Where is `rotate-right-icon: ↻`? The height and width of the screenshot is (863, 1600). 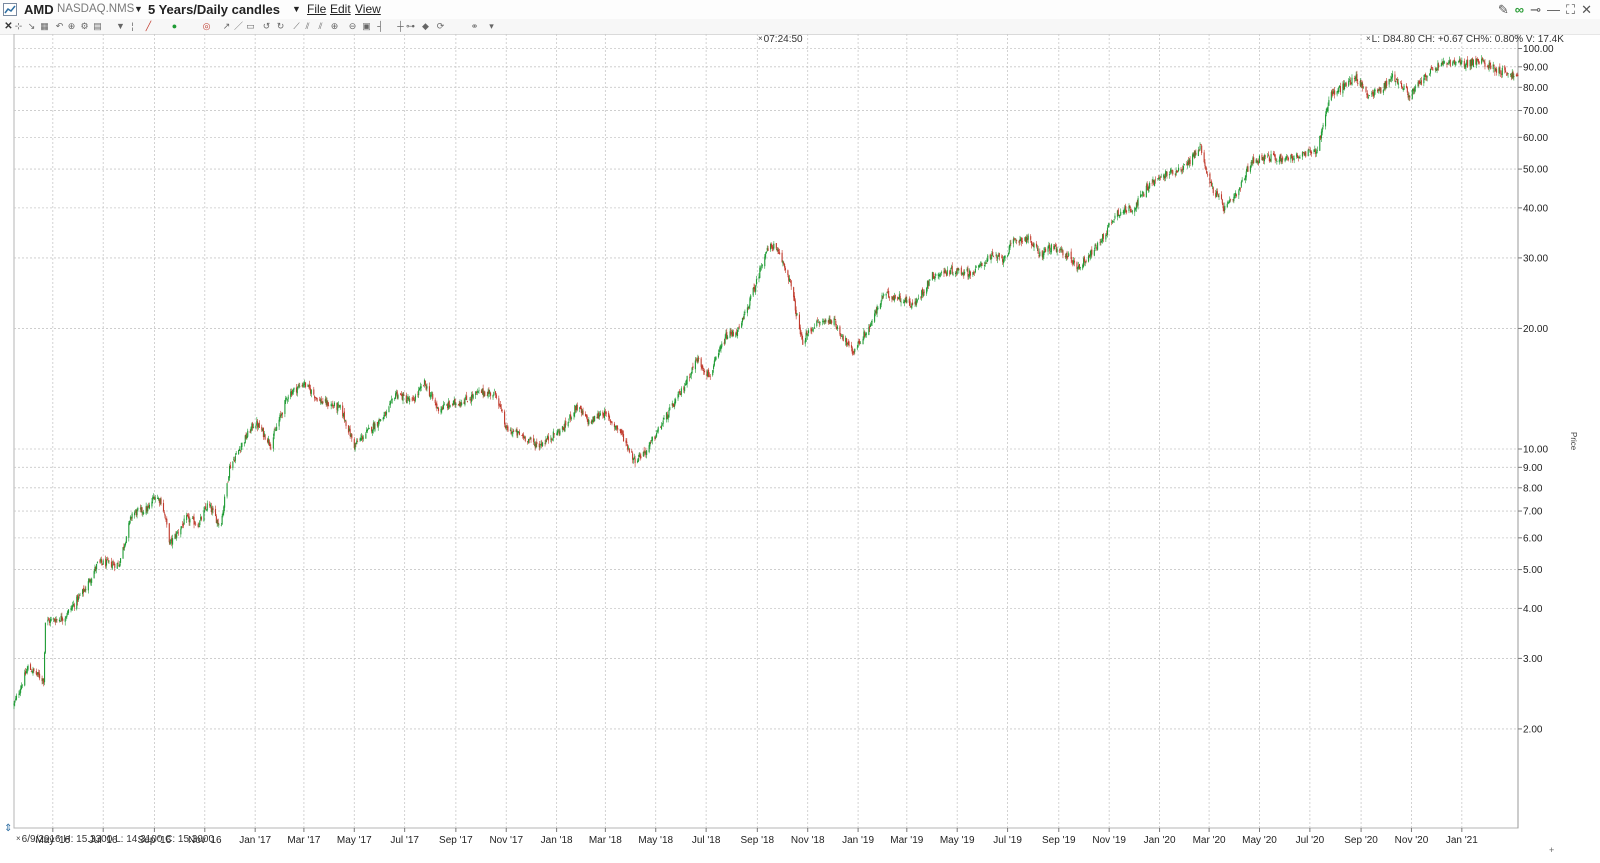 rotate-right-icon: ↻ is located at coordinates (280, 26).